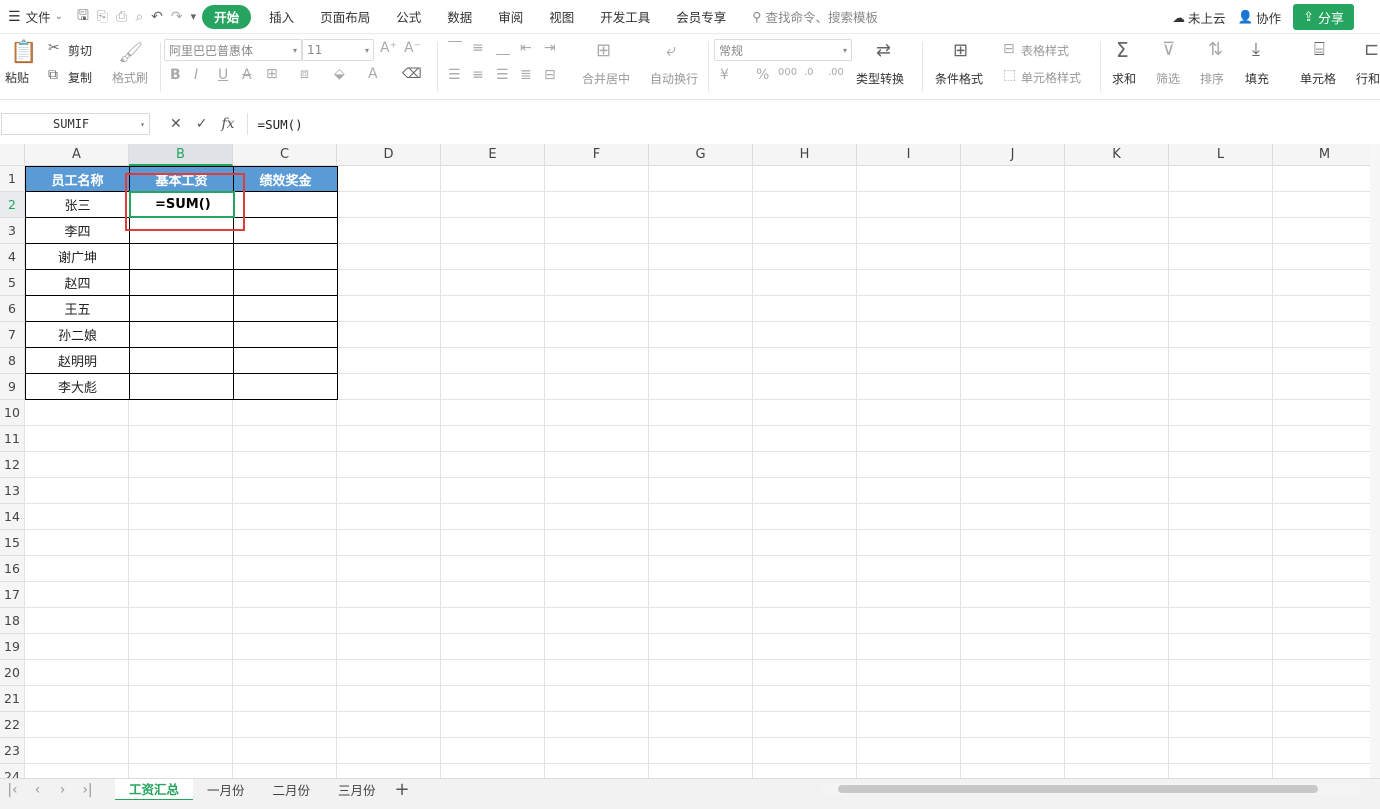 The image size is (1380, 809). Describe the element at coordinates (12, 257) in the screenshot. I see `row-header-4: 4` at that location.